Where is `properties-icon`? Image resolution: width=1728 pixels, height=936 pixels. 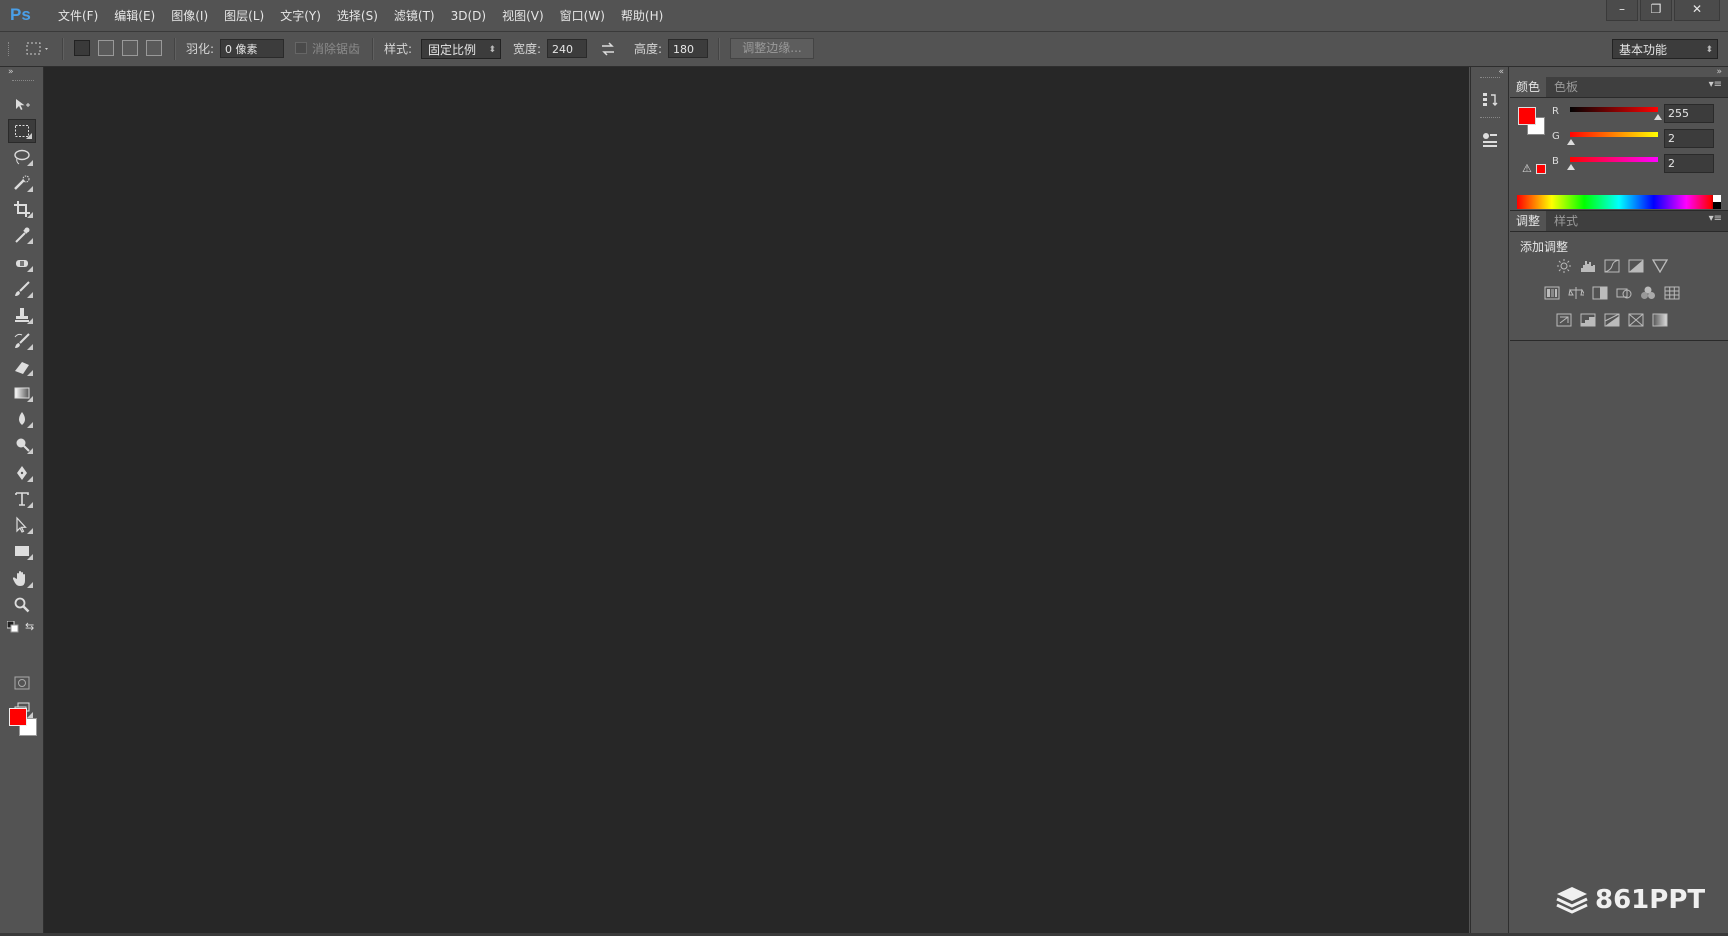
properties-icon is located at coordinates (1490, 140).